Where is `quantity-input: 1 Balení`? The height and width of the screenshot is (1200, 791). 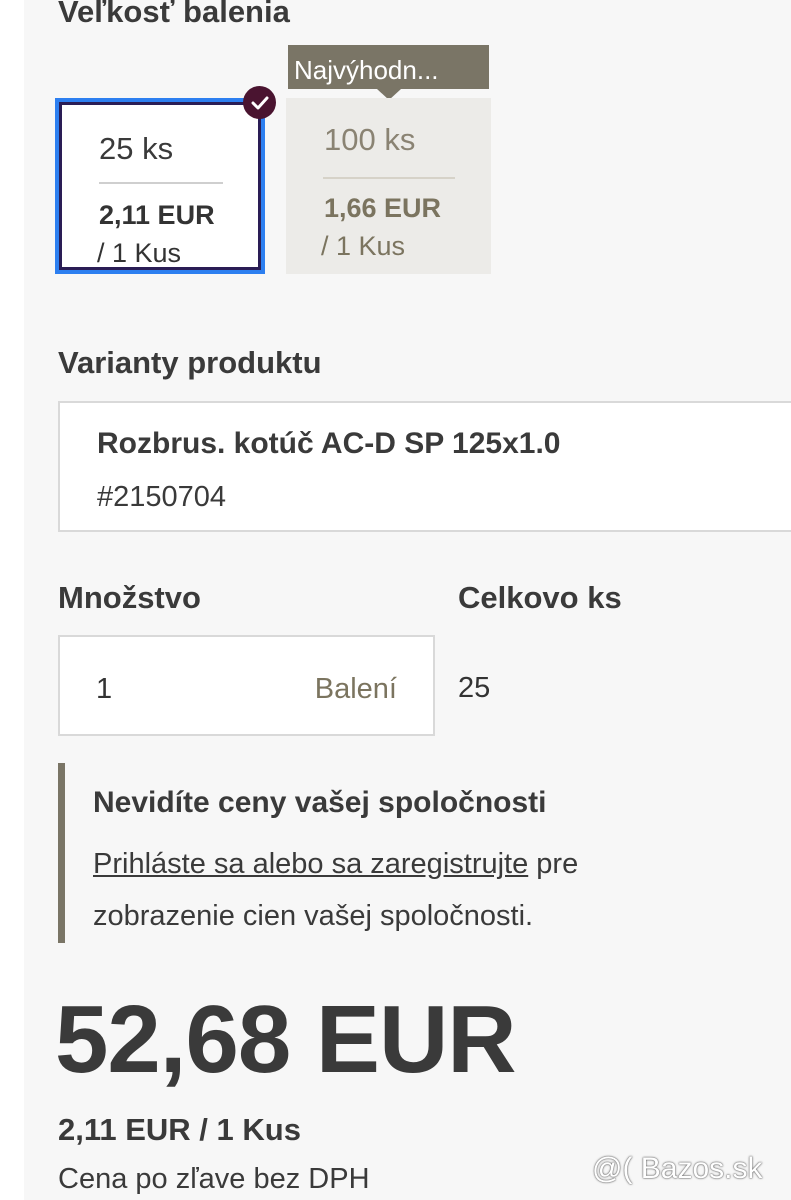
quantity-input: 1 Balení is located at coordinates (246, 685).